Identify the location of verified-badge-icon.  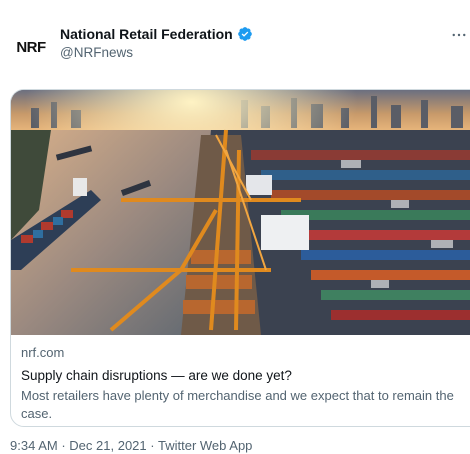
(244, 34).